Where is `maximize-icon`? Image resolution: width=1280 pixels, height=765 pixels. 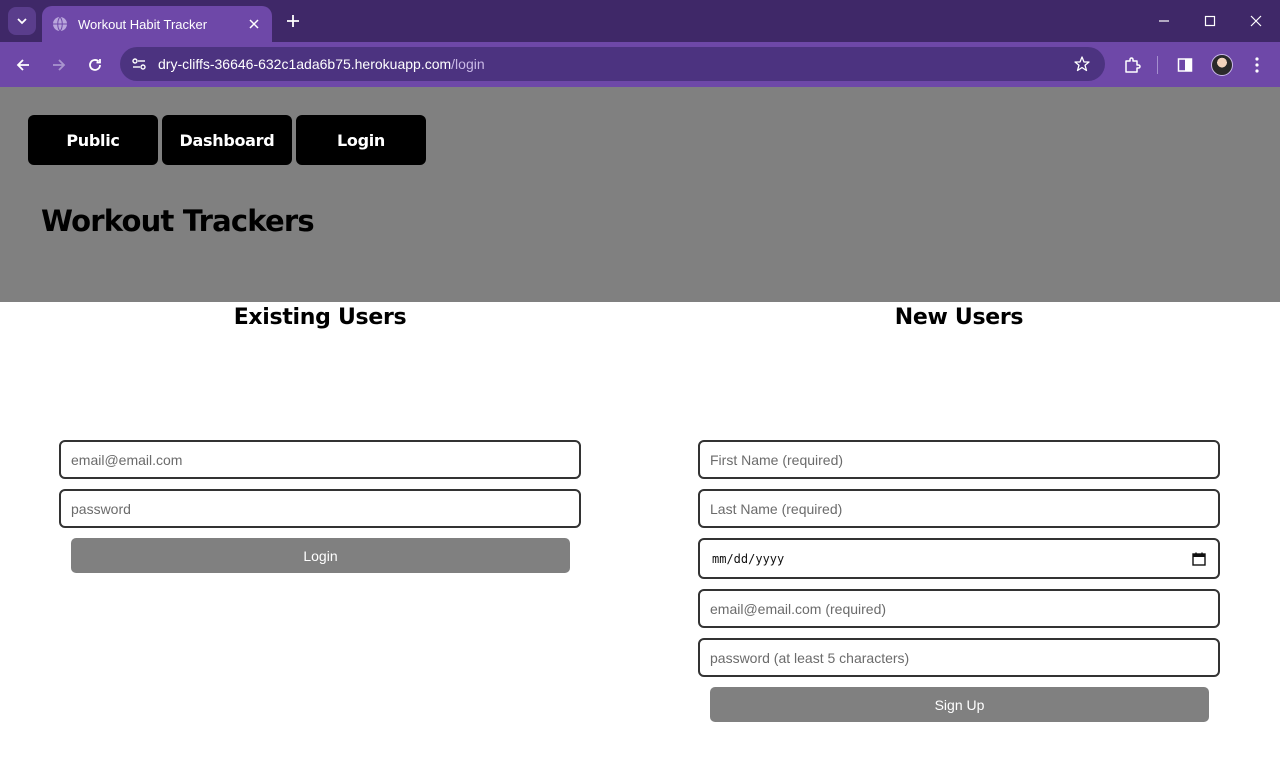
maximize-icon is located at coordinates (1210, 21).